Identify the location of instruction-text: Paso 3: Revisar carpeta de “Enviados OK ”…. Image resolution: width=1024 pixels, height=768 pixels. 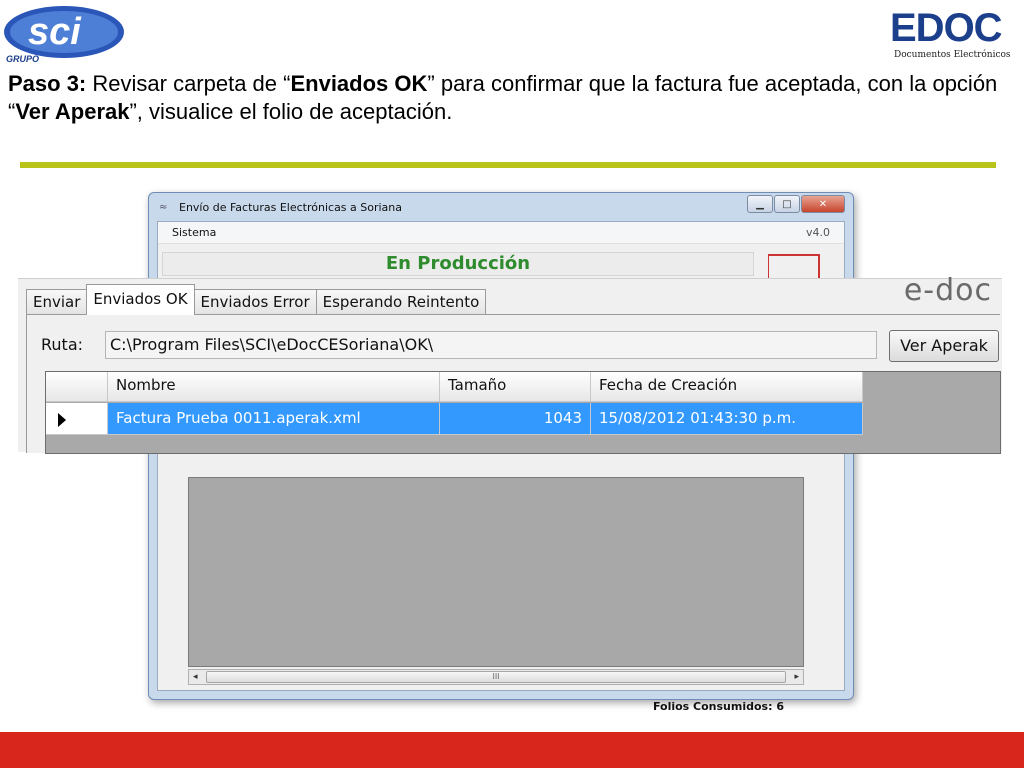
(513, 98).